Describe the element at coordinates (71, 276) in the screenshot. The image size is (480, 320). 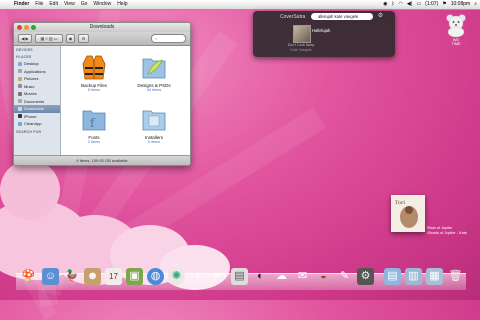
I see `duck-icon: 🦆` at that location.